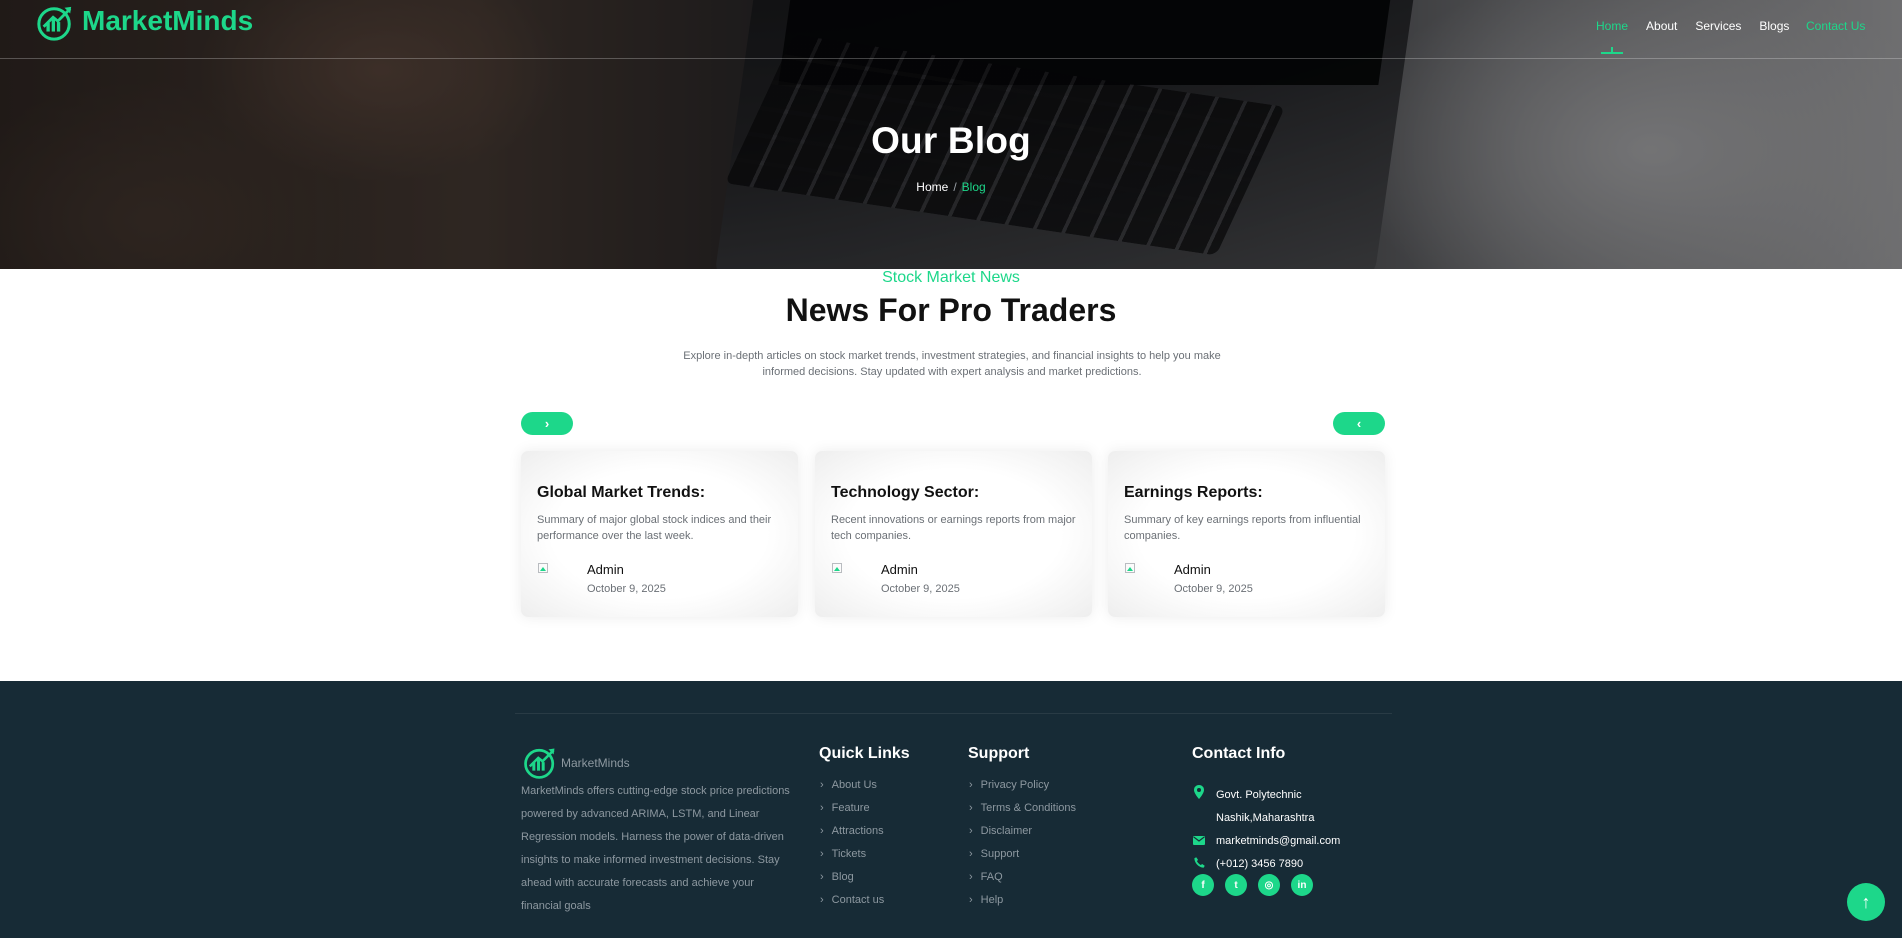  I want to click on quick-link-item: › Feature, so click(852, 812).